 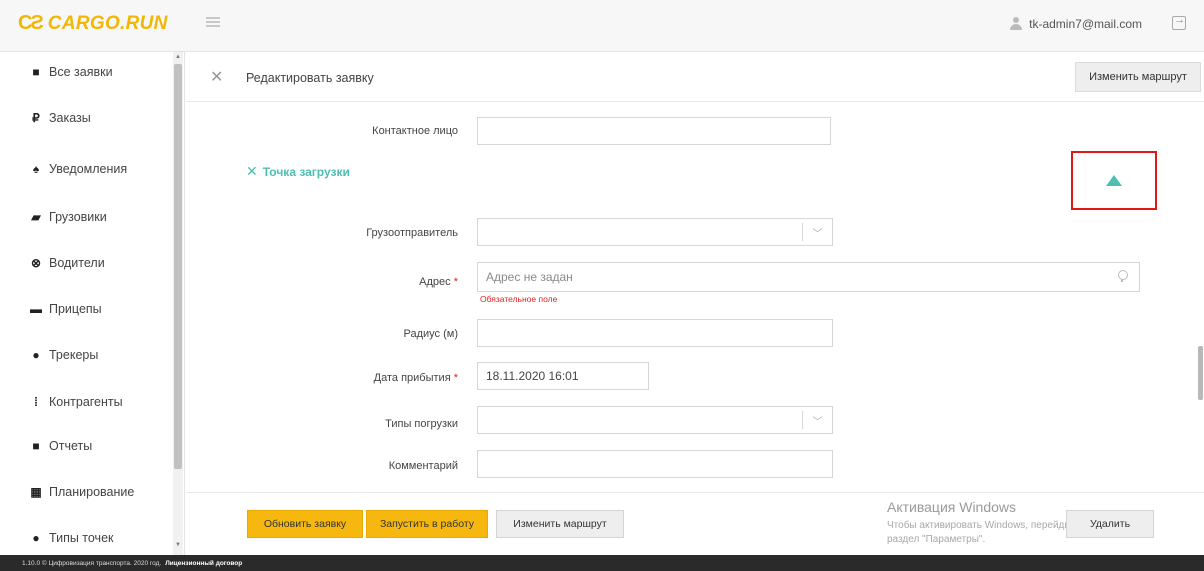 What do you see at coordinates (36, 402) in the screenshot?
I see `contractors-icon: ⁞` at bounding box center [36, 402].